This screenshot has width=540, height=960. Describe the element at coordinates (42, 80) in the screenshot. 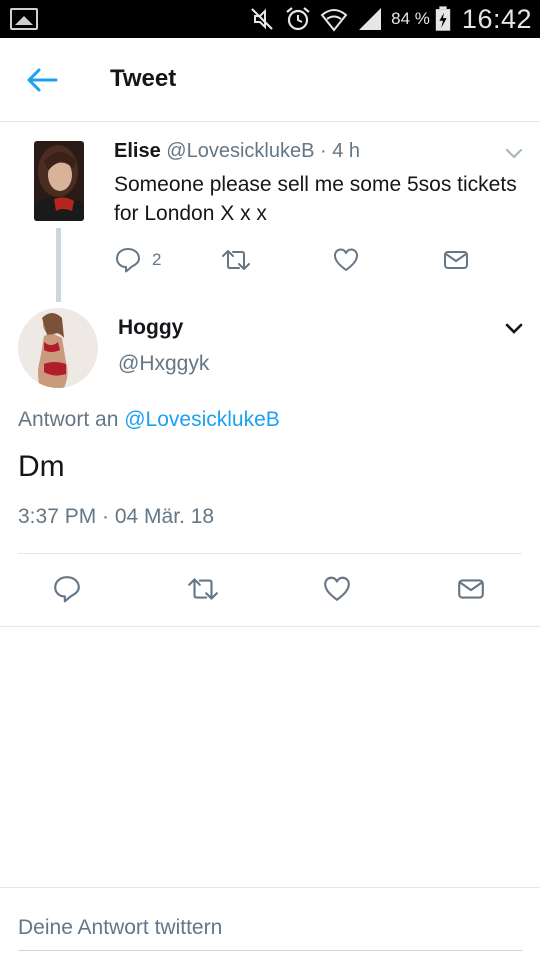

I see `arrow-left-icon` at that location.